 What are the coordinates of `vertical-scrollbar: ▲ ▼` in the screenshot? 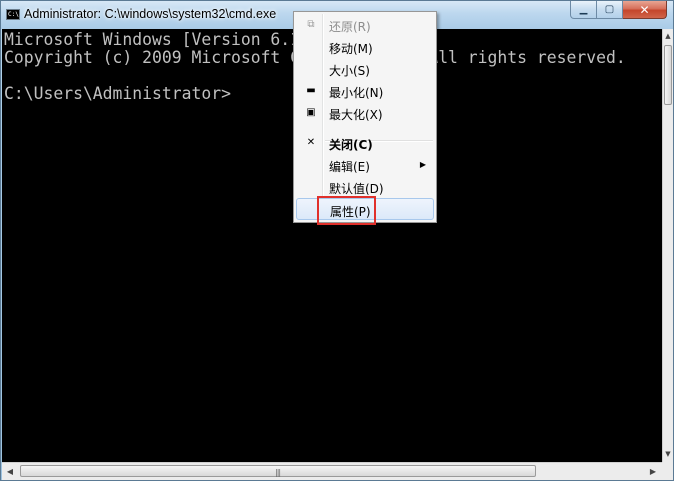 It's located at (667, 245).